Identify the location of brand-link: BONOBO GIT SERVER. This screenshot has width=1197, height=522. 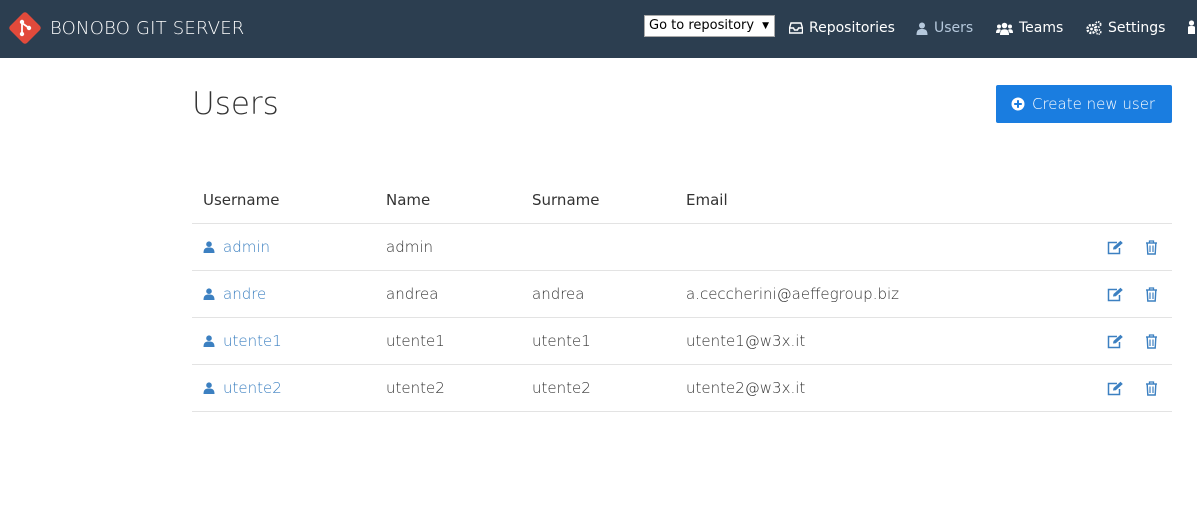
(126, 28).